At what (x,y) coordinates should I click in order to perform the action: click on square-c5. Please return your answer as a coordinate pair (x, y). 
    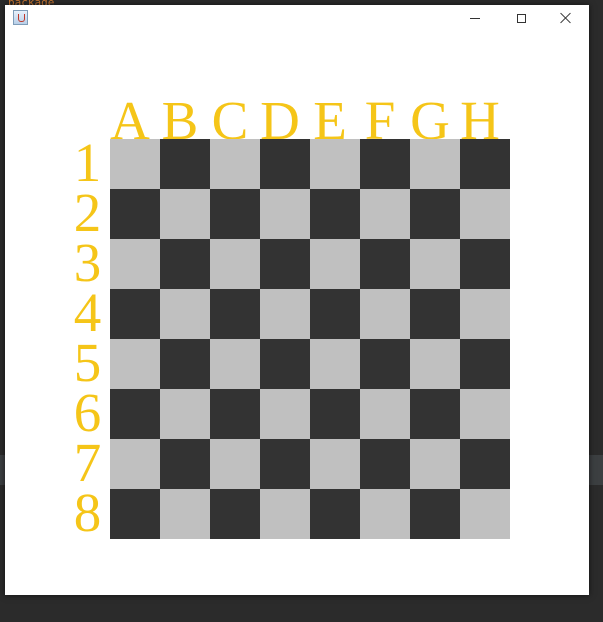
    Looking at the image, I should click on (235, 364).